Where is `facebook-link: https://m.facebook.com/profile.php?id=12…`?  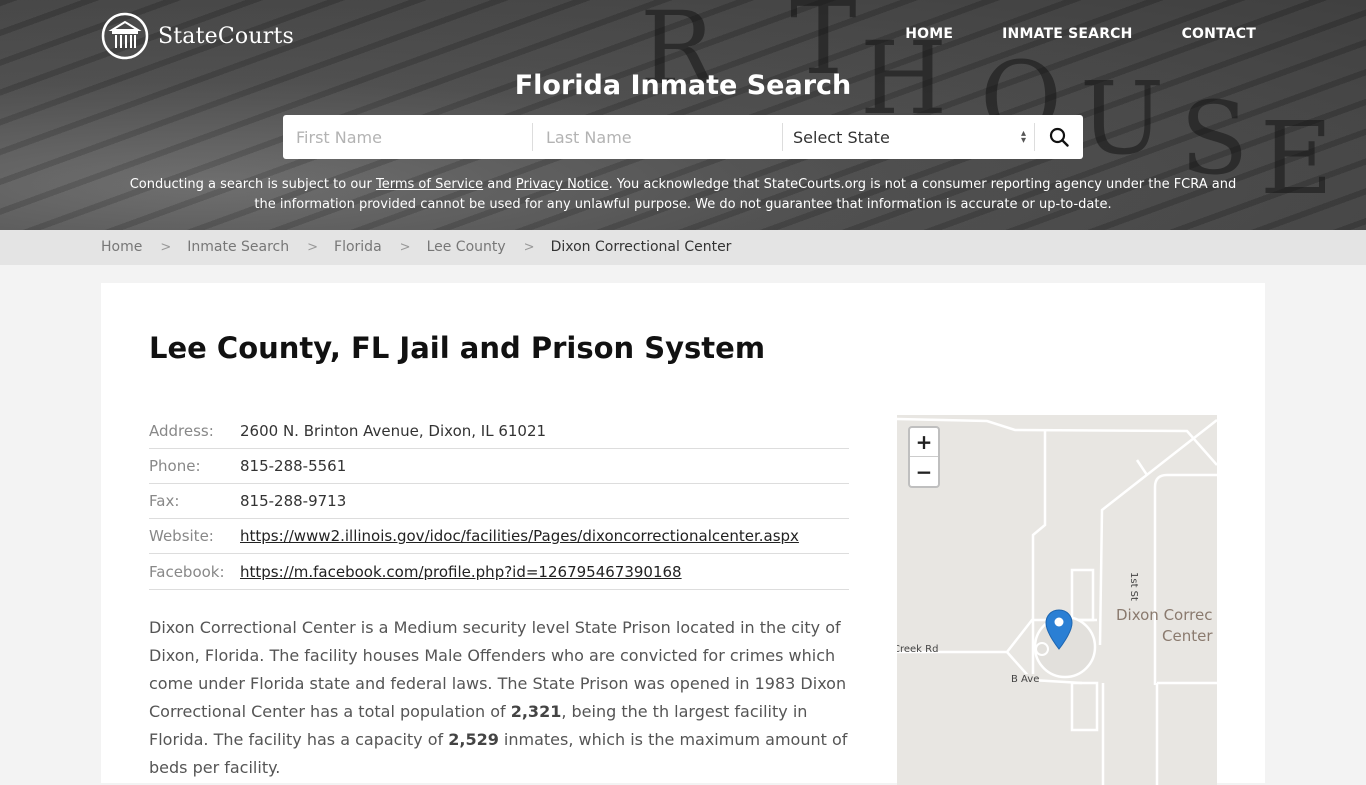 facebook-link: https://m.facebook.com/profile.php?id=12… is located at coordinates (461, 572).